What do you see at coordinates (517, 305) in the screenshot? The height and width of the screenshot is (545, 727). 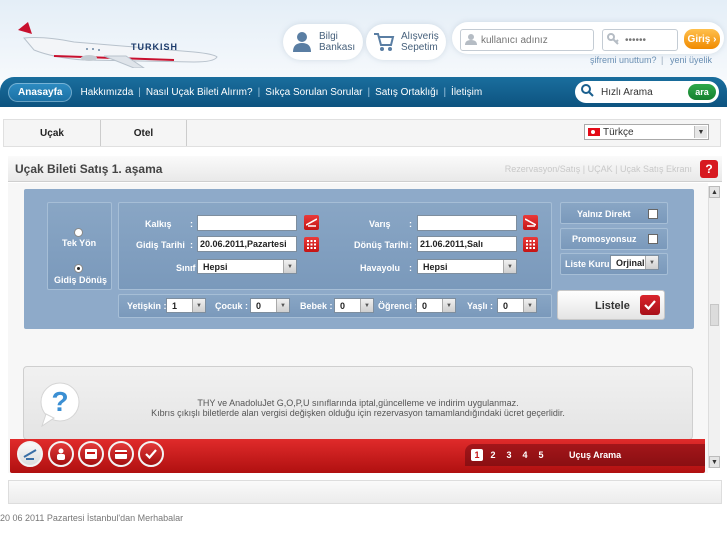 I see `yasli-select: 0 ▼` at bounding box center [517, 305].